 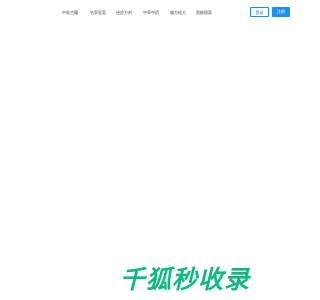 What do you see at coordinates (185, 279) in the screenshot?
I see `brand-watermark: 千狐秒收录` at bounding box center [185, 279].